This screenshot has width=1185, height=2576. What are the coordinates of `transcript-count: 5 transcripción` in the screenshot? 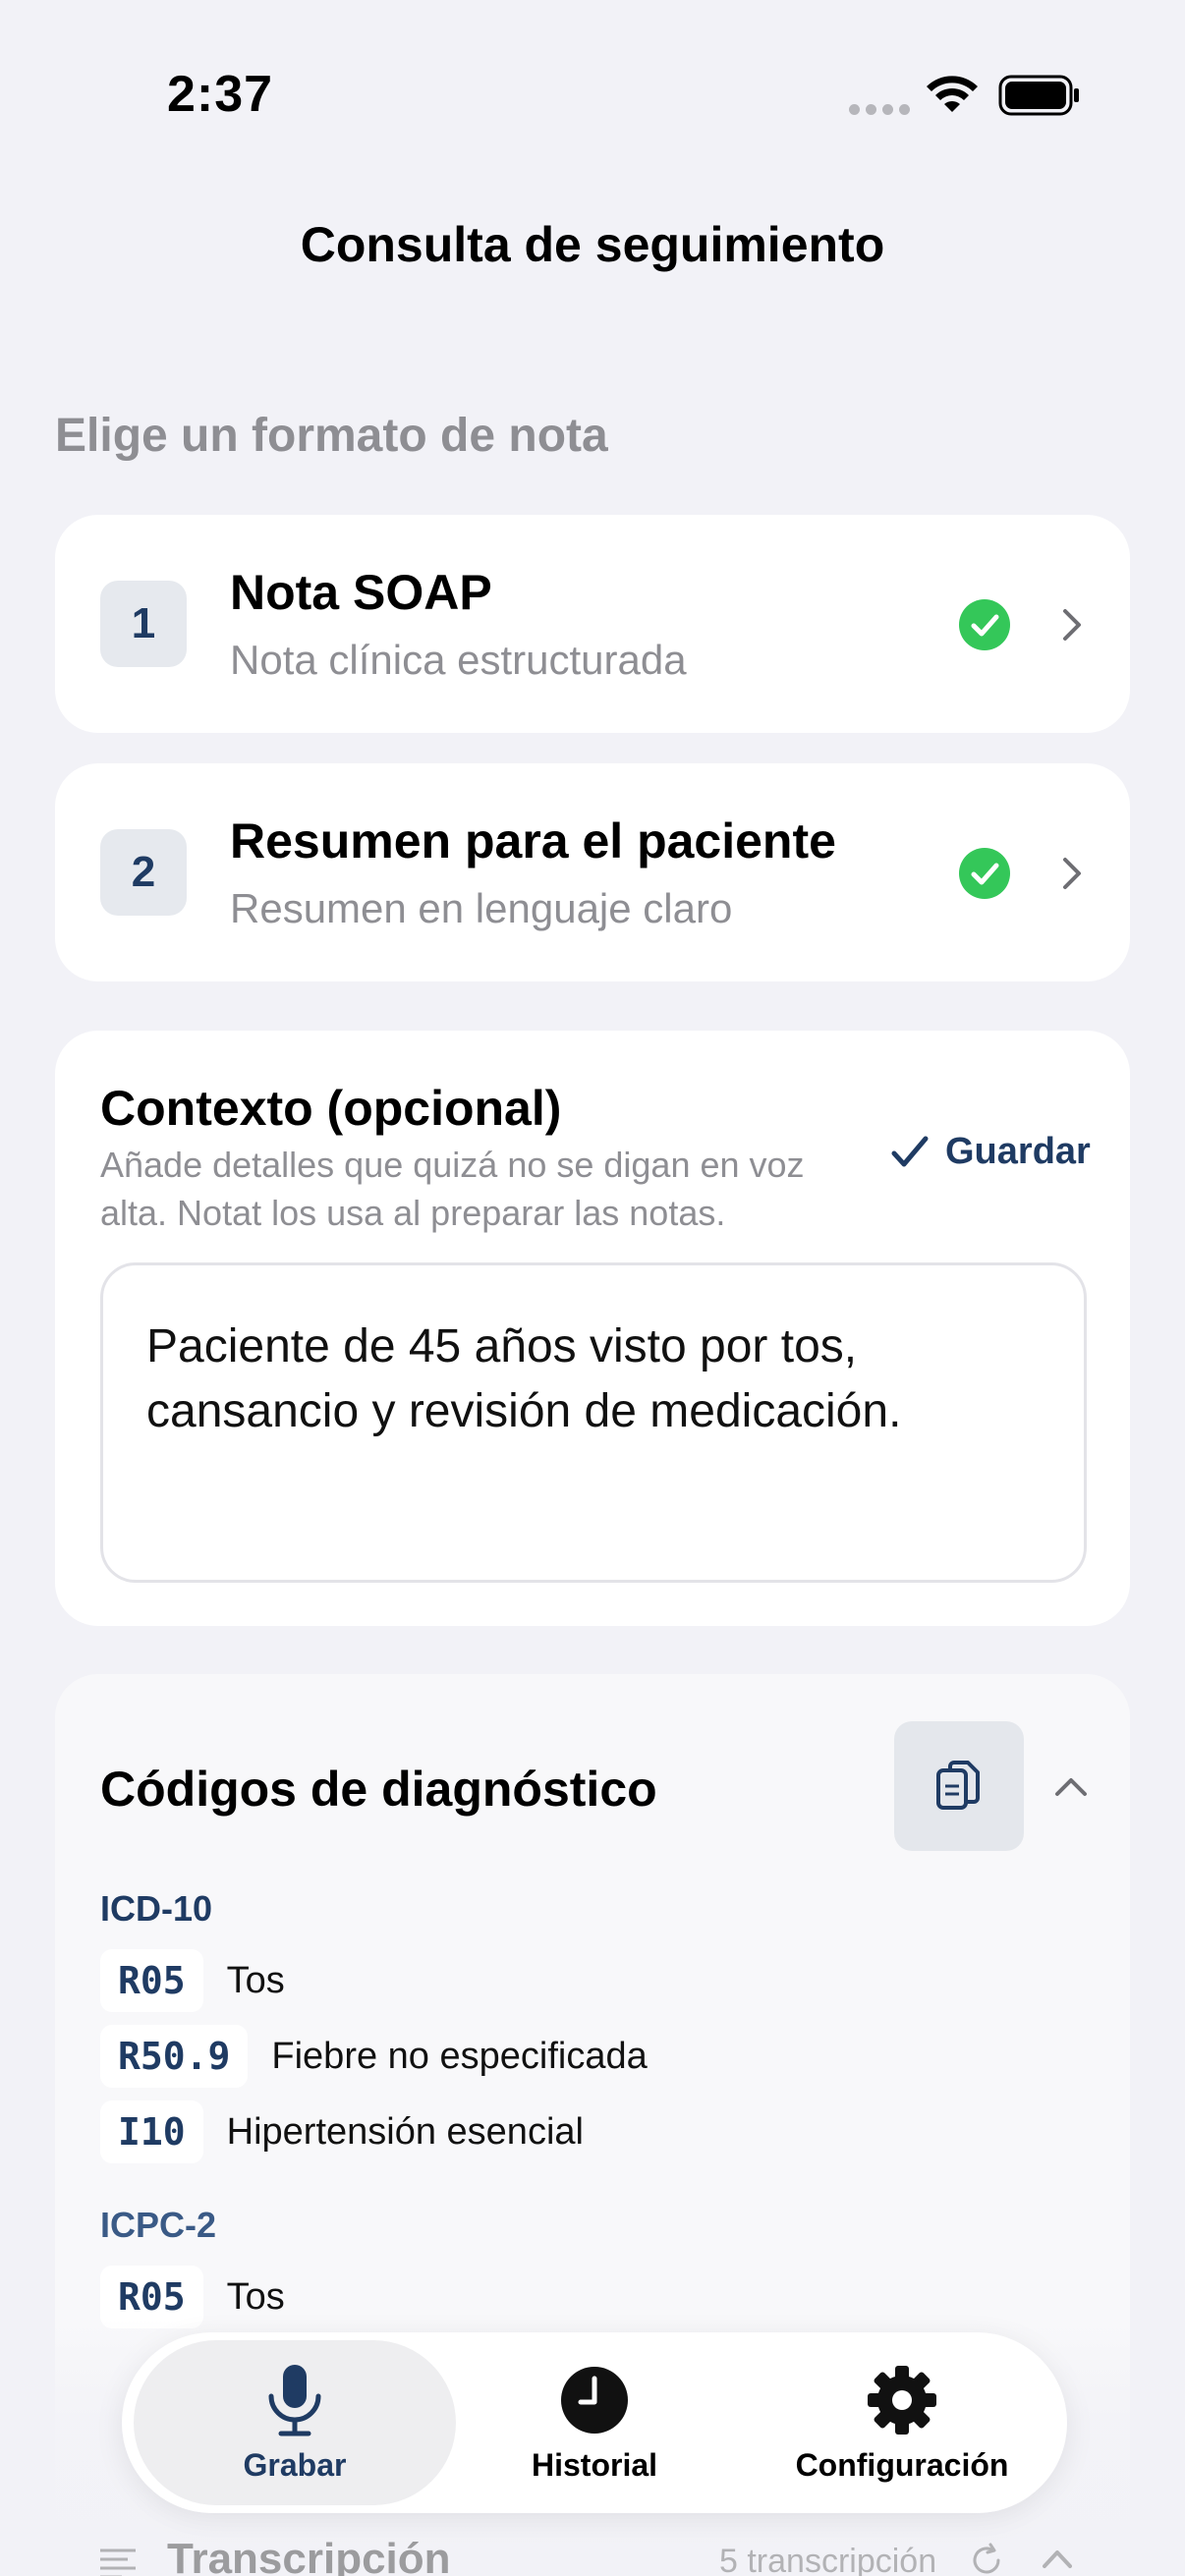 It's located at (828, 2559).